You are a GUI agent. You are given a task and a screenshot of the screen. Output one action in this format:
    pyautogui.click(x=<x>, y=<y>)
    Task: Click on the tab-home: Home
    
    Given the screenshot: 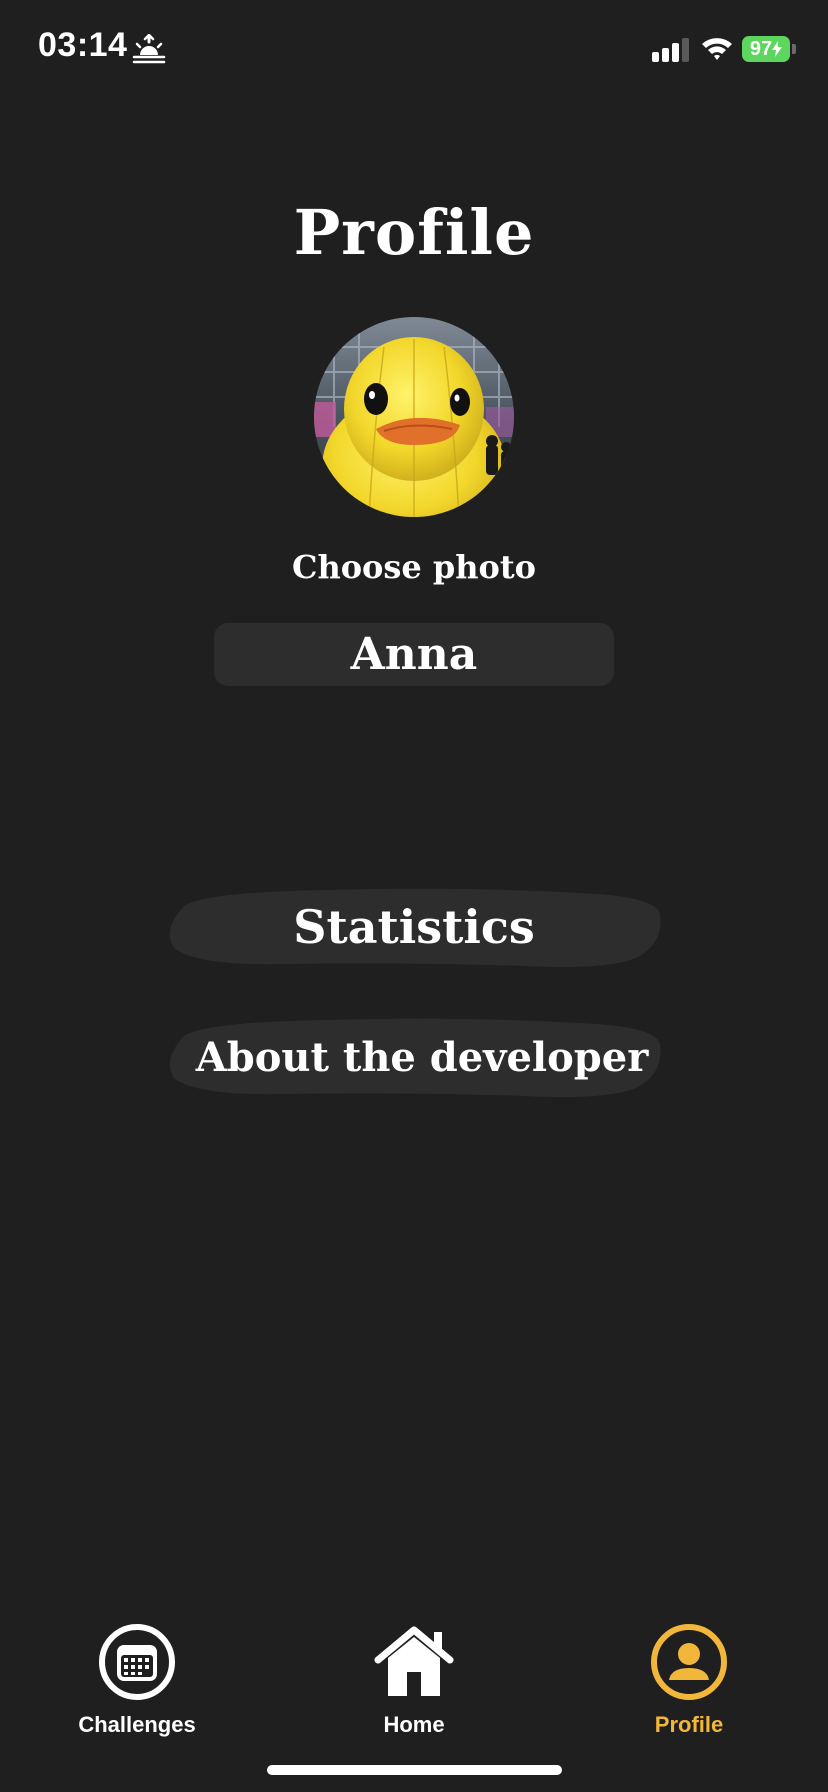 What is the action you would take?
    pyautogui.click(x=414, y=1687)
    